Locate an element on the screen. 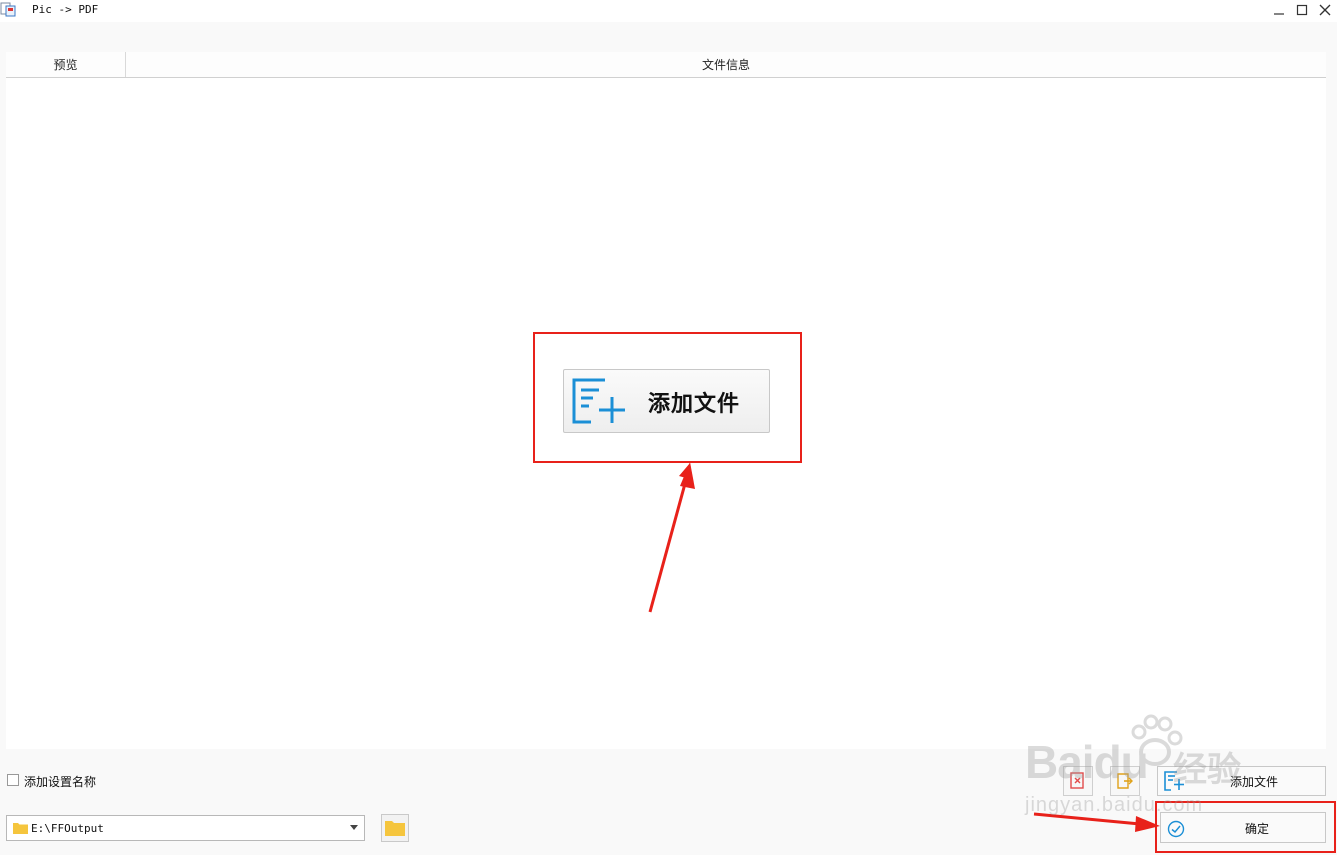 This screenshot has height=855, width=1337. clear-list-button is located at coordinates (1125, 781).